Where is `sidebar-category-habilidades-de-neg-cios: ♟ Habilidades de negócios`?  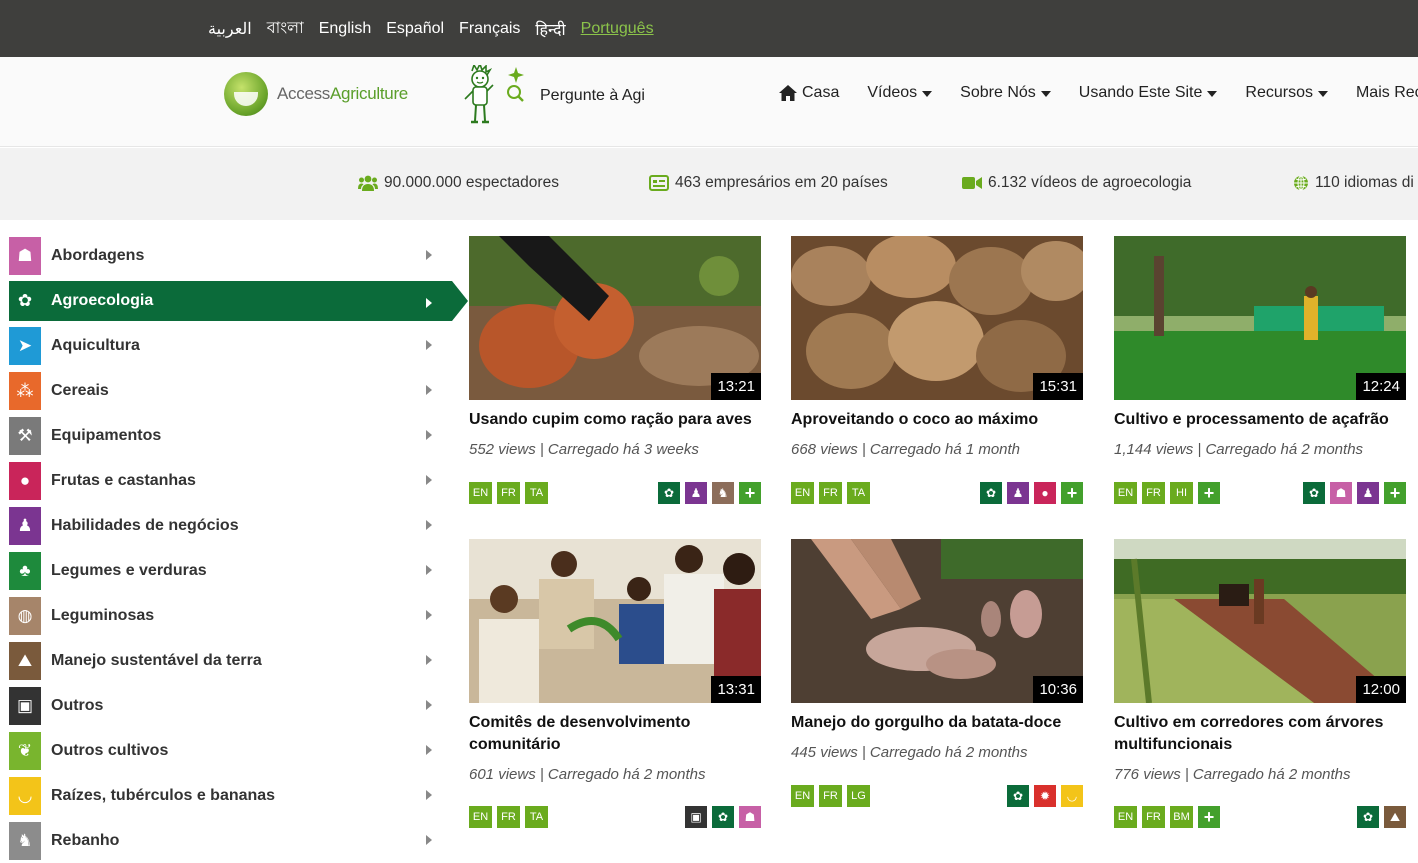 sidebar-category-habilidades-de-neg-cios: ♟ Habilidades de negócios is located at coordinates (239, 525).